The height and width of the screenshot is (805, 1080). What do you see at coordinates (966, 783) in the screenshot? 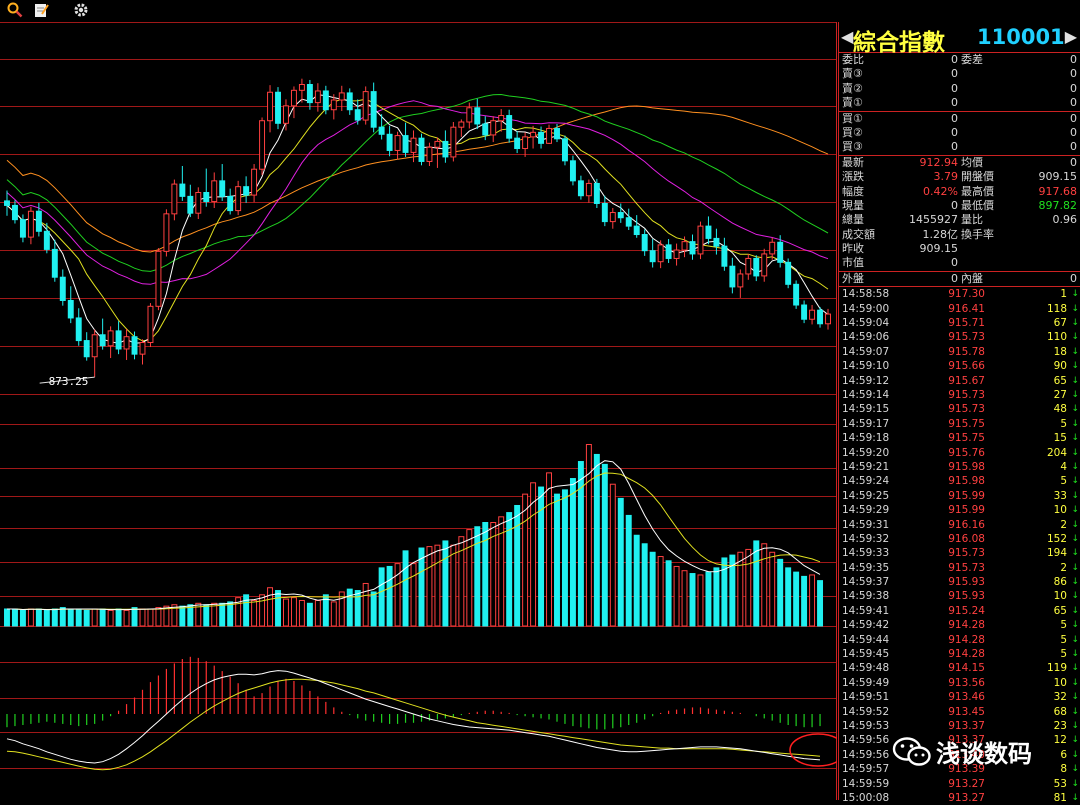
I see `tick-price: 913.27` at bounding box center [966, 783].